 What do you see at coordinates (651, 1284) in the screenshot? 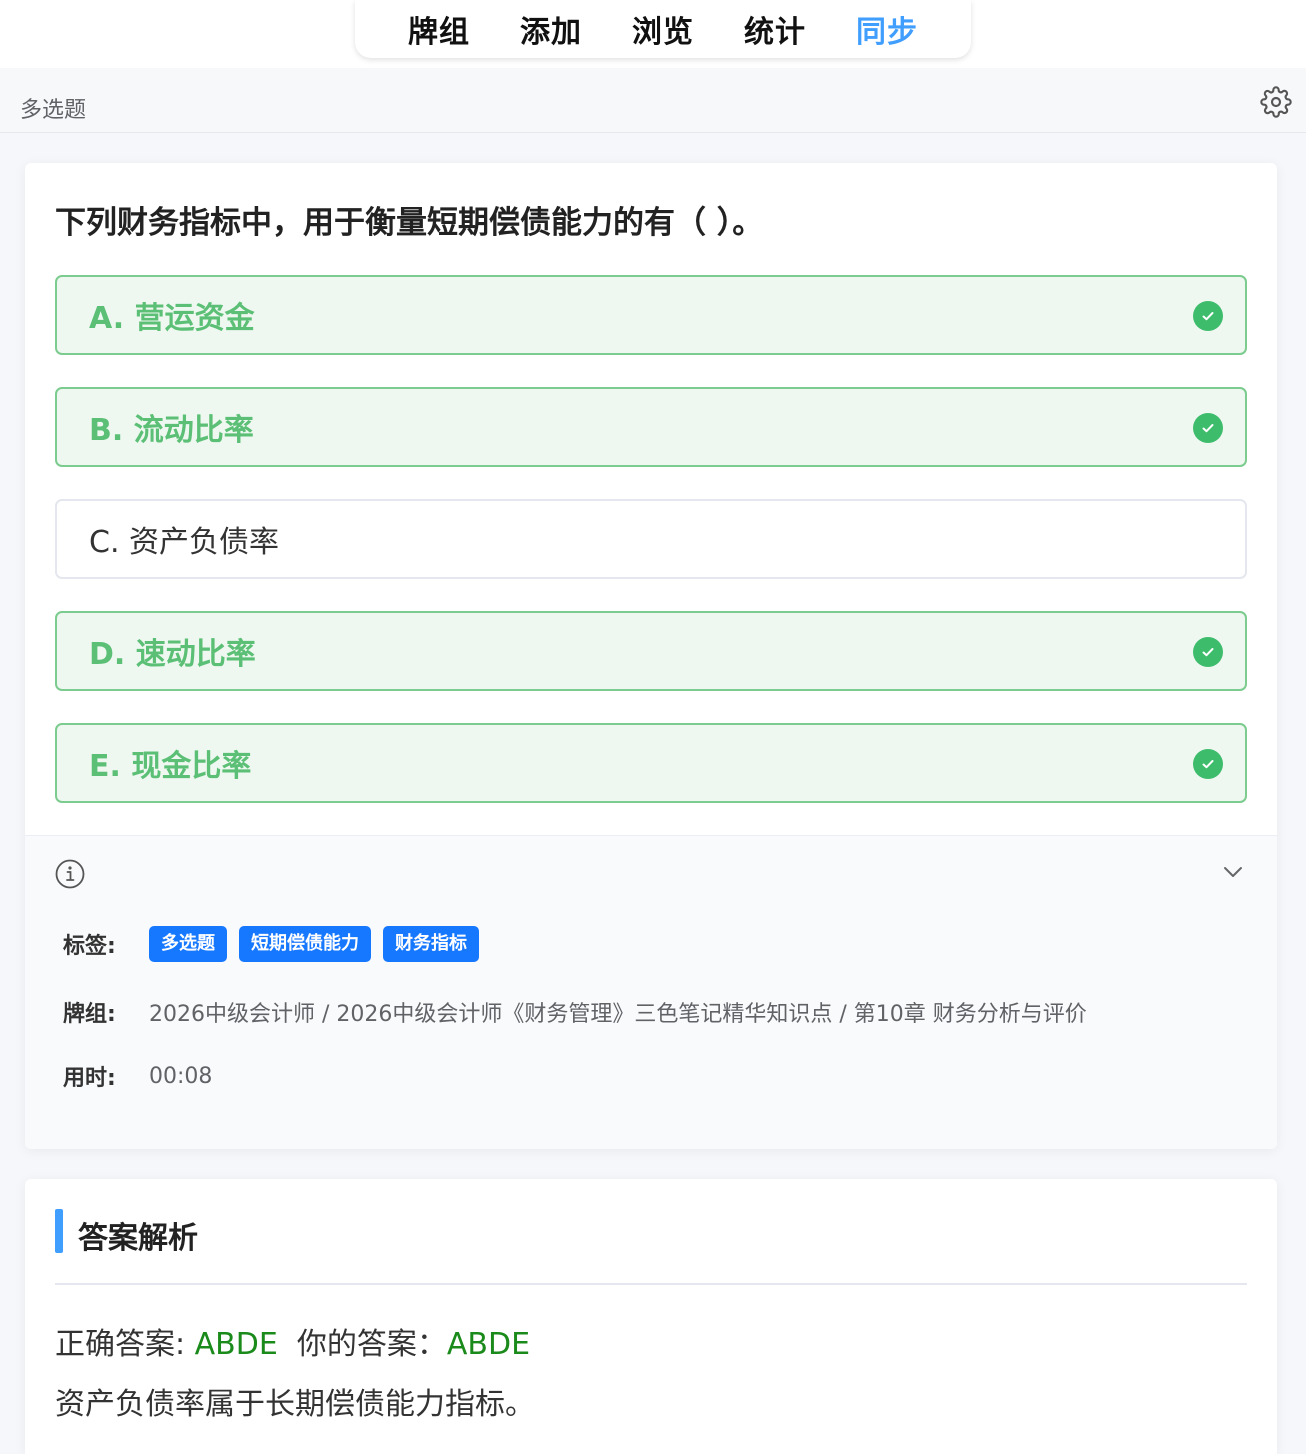
I see `divider` at bounding box center [651, 1284].